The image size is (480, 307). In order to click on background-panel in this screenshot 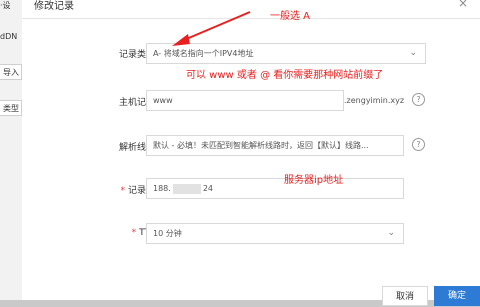, I will do `click(11, 150)`.